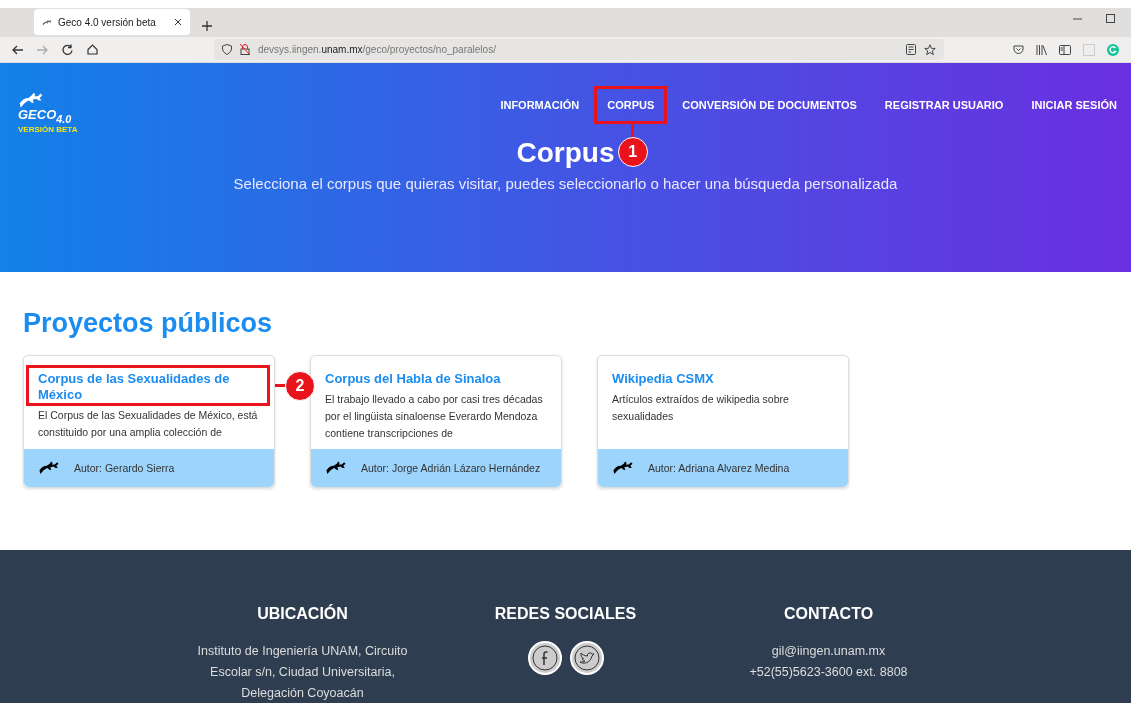  Describe the element at coordinates (828, 614) in the screenshot. I see `footer-heading: CONTACTO` at that location.